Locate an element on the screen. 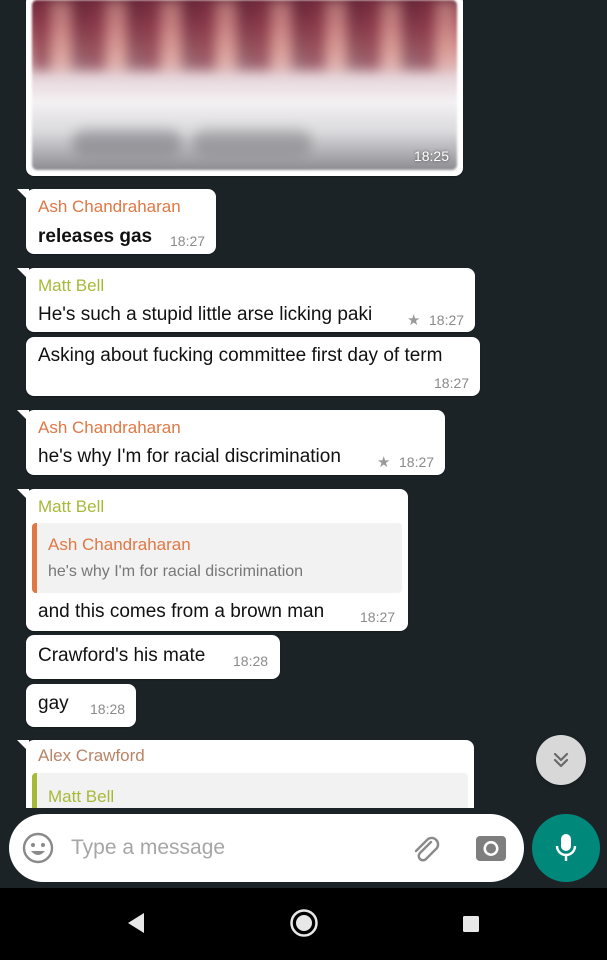 The width and height of the screenshot is (607, 960). message-bubble: Ash Chandraharan releases gas 18:27 is located at coordinates (116, 221).